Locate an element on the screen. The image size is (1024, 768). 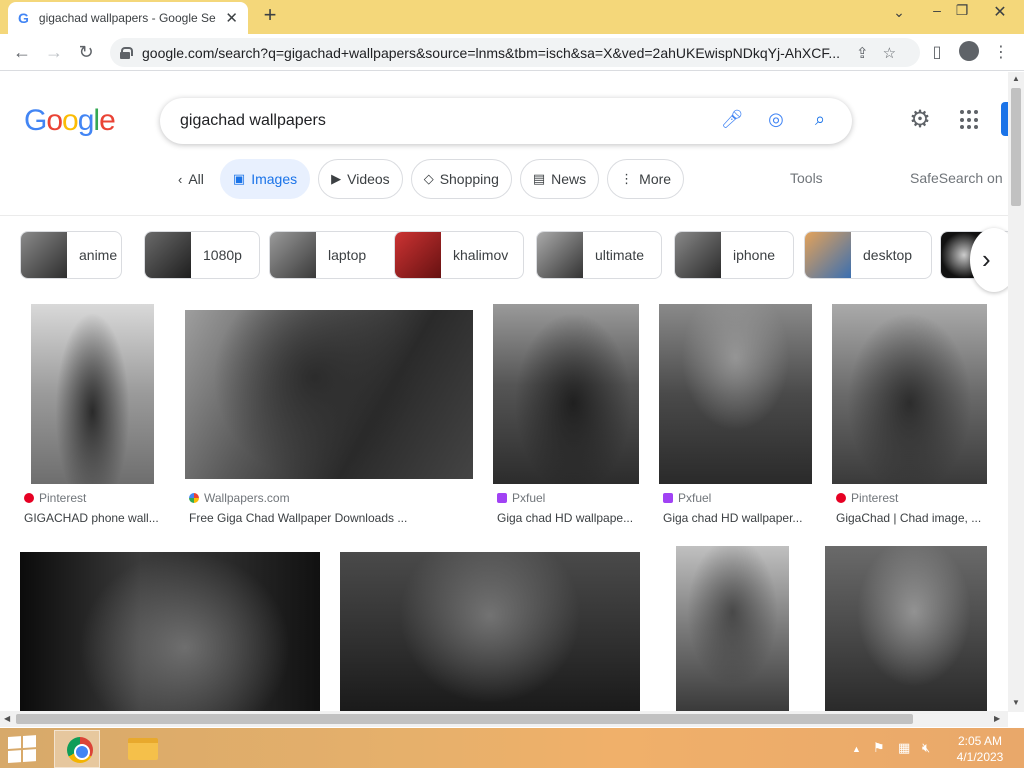
settings-gear-icon: ⚙ is located at coordinates (920, 120).